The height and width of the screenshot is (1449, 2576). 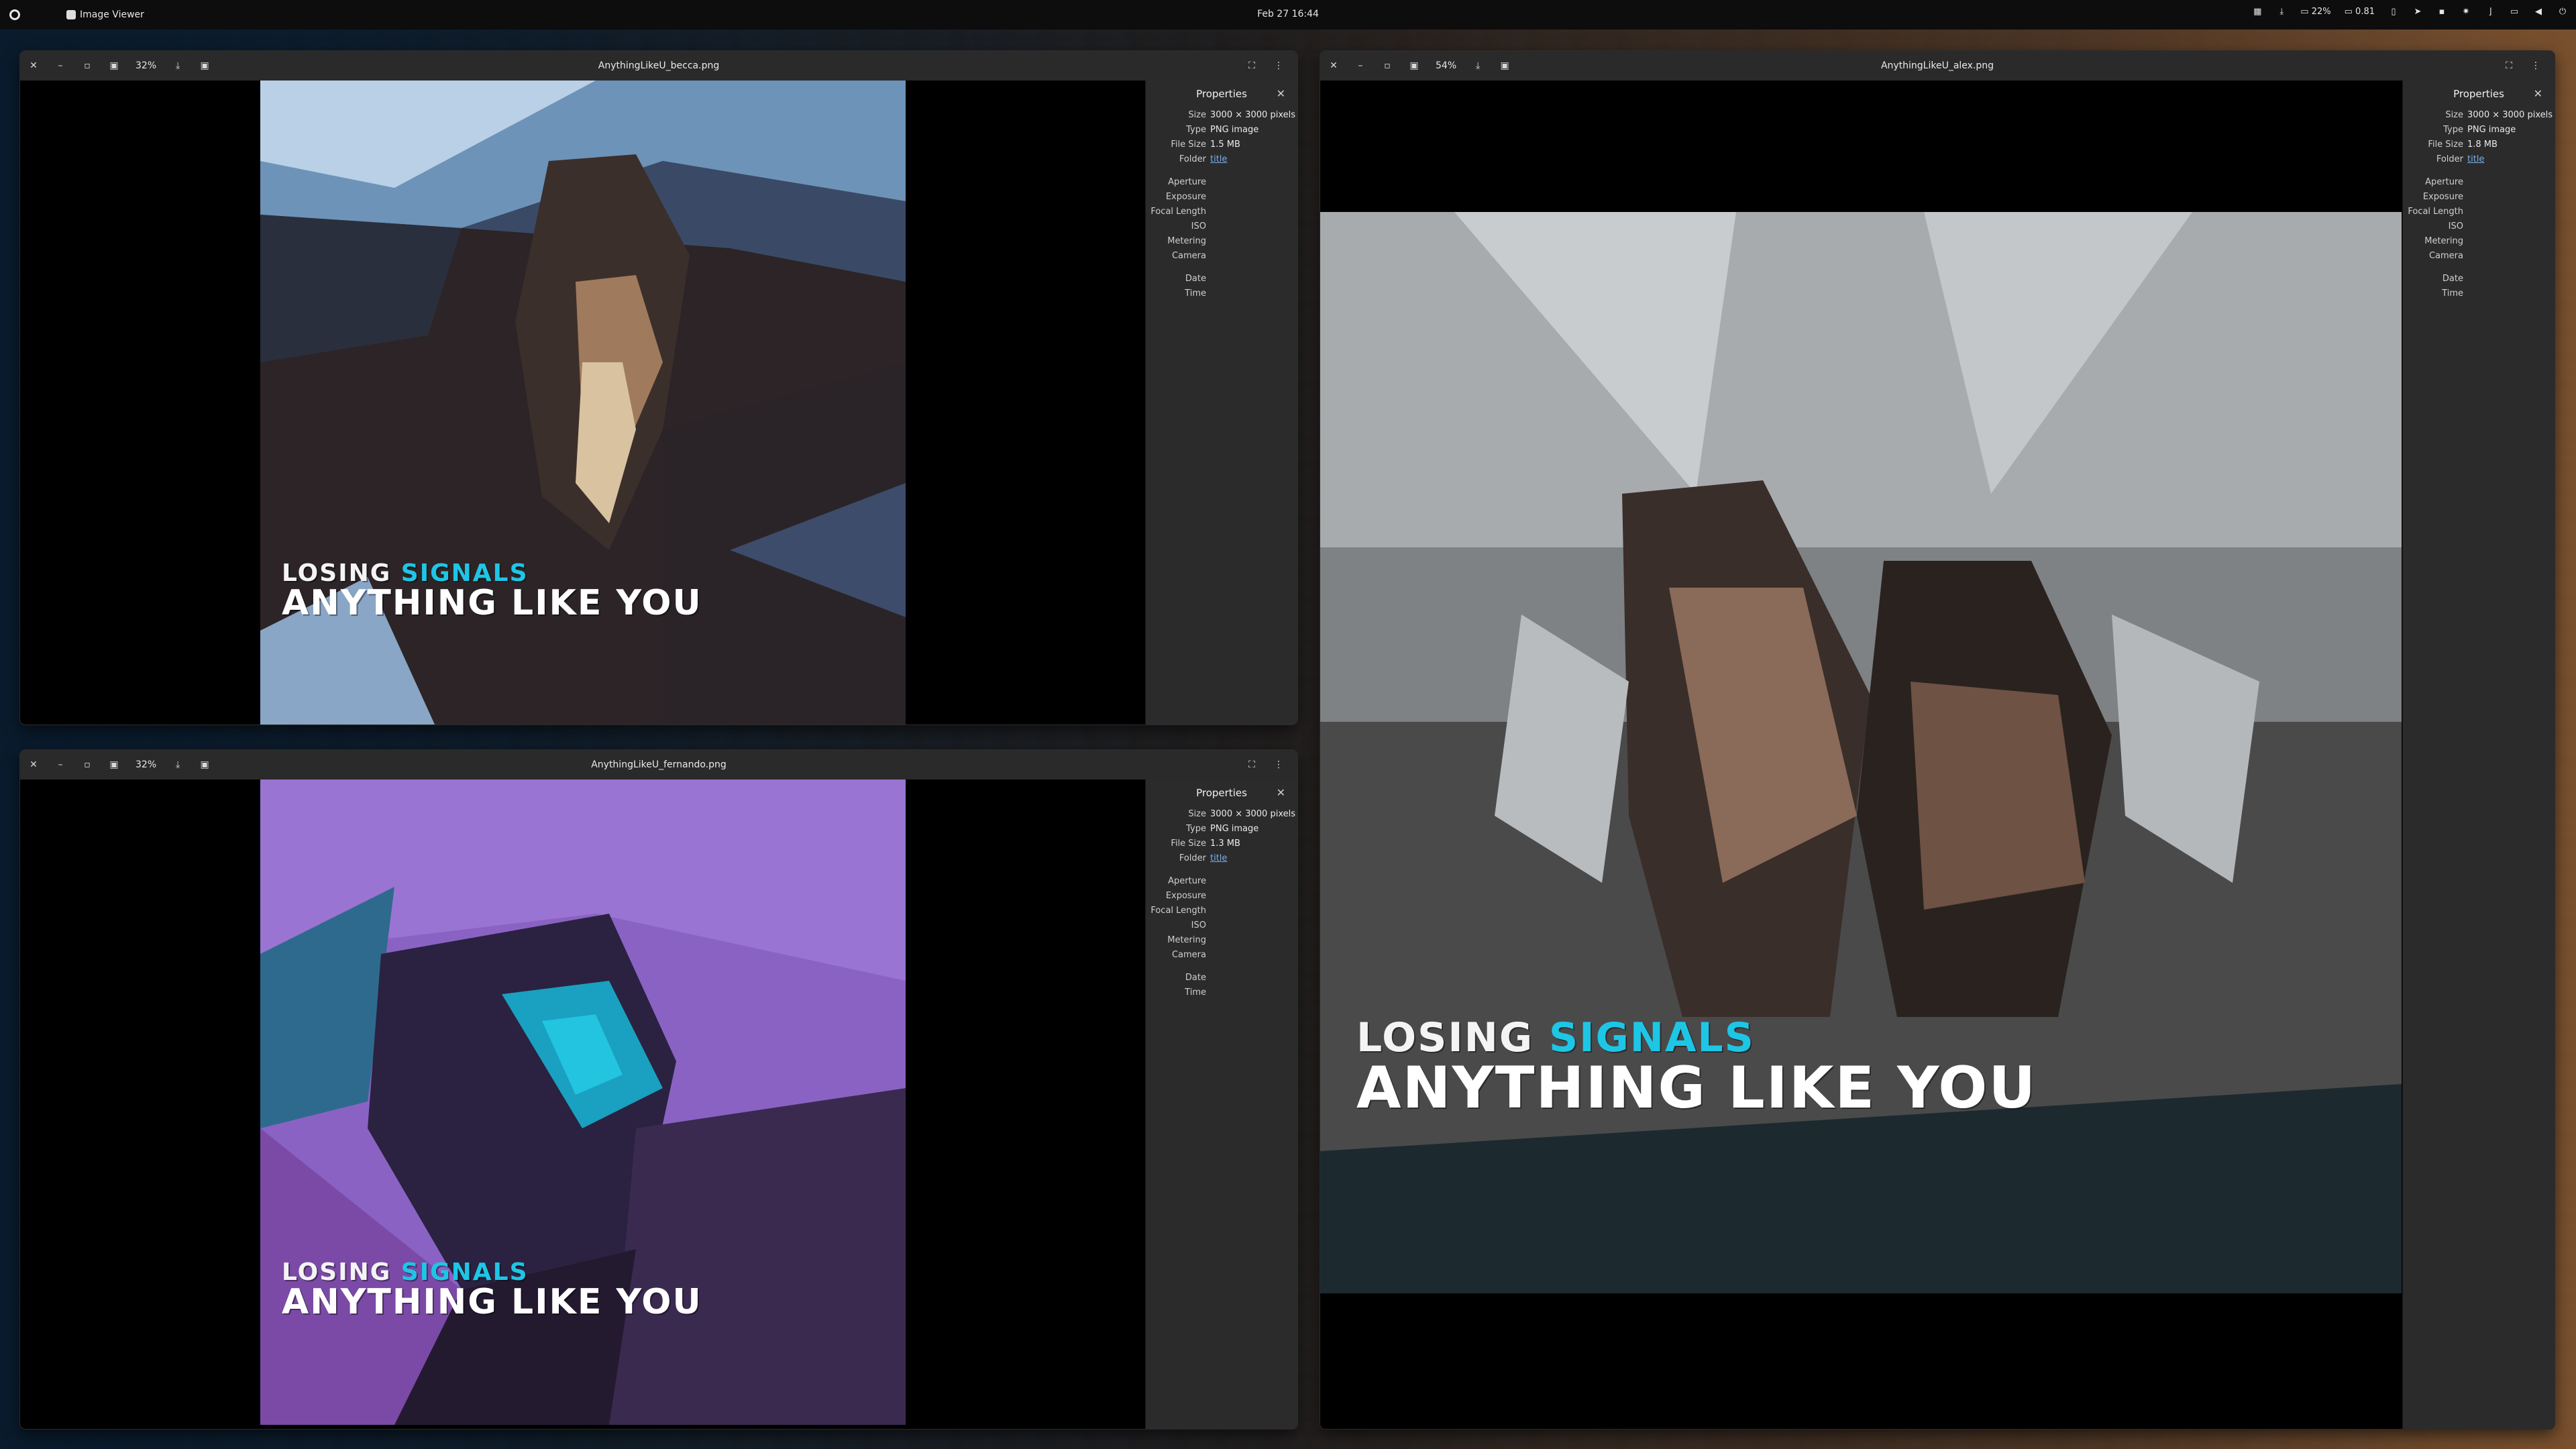 What do you see at coordinates (2281, 12) in the screenshot?
I see `download-icon: ⤓` at bounding box center [2281, 12].